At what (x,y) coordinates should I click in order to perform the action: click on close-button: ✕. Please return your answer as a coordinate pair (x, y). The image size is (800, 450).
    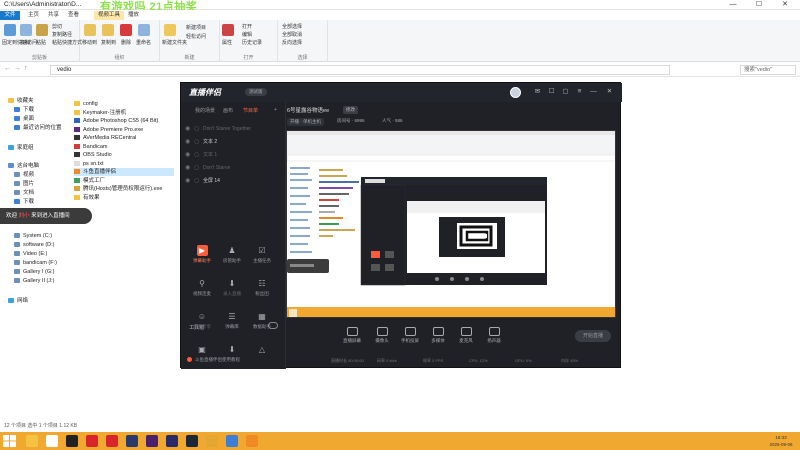
    Looking at the image, I should click on (785, 5).